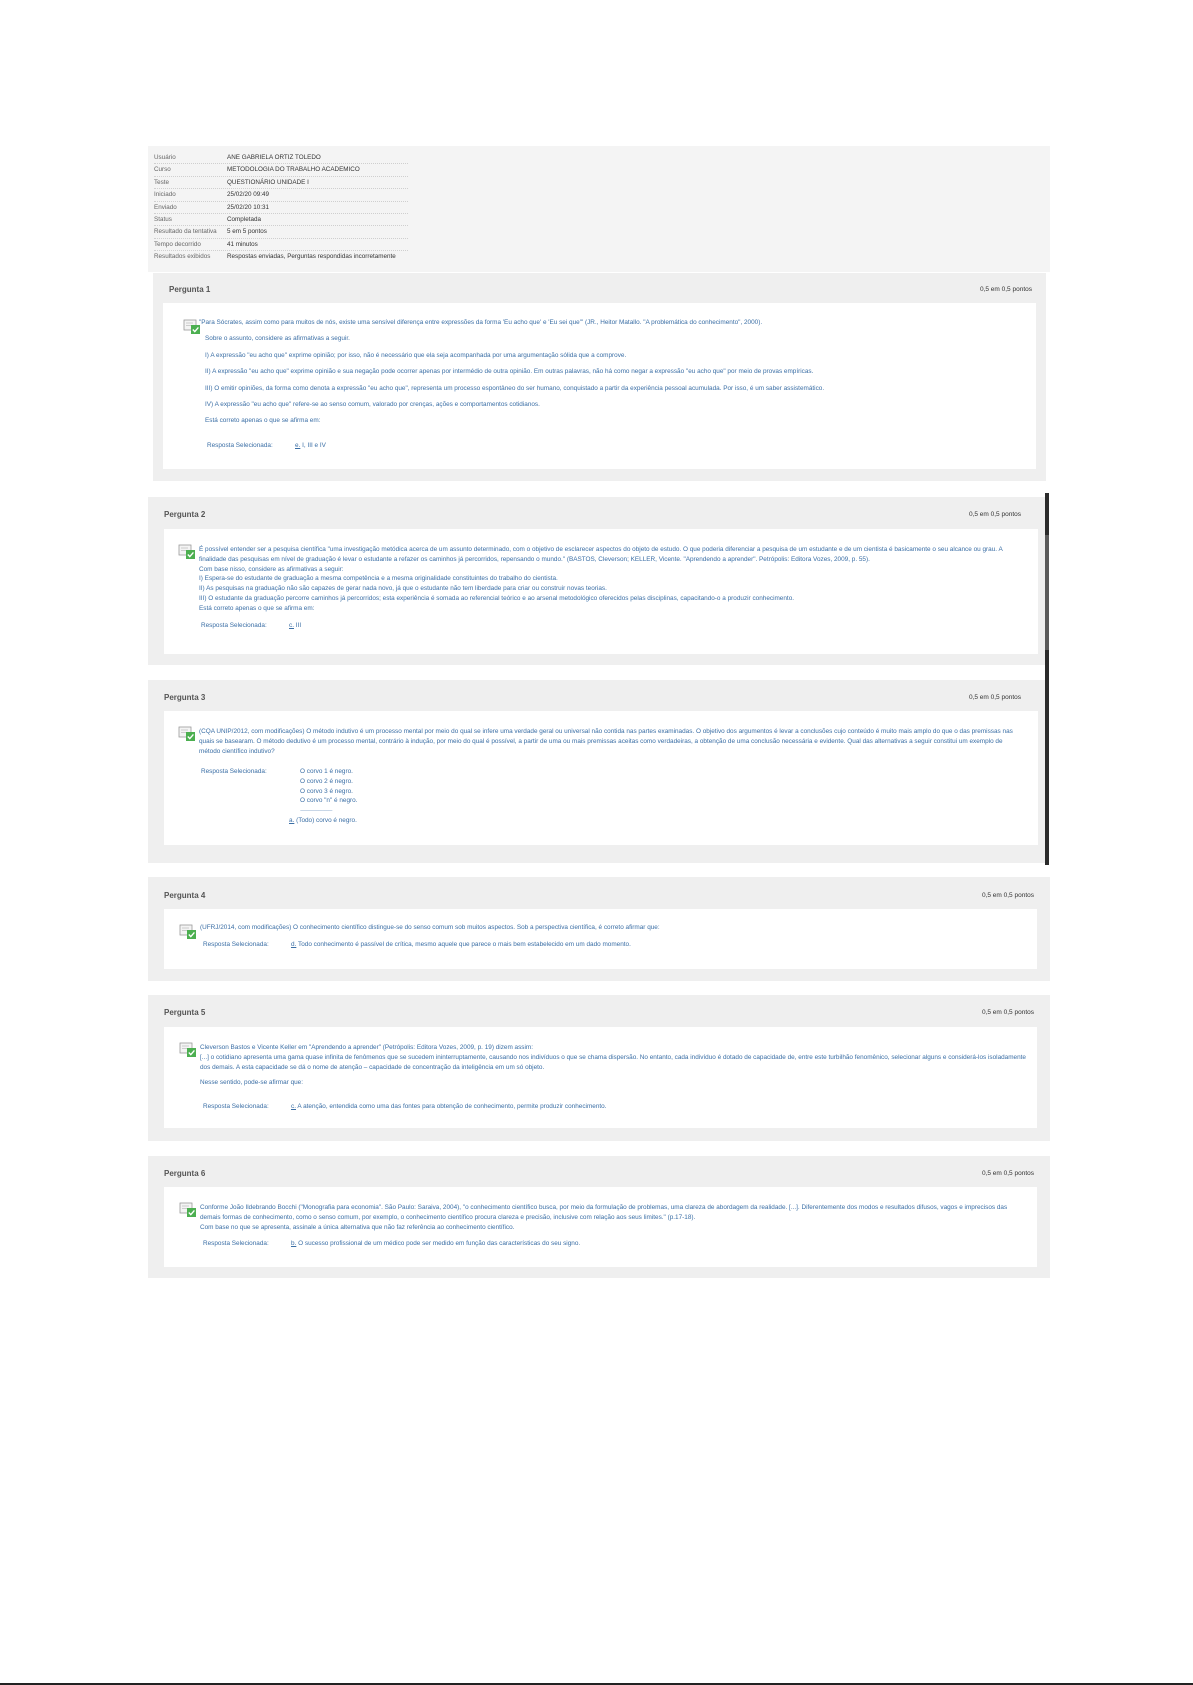 The image size is (1193, 1685). Describe the element at coordinates (242, 244) in the screenshot. I see `summary-value: 41 minutos` at that location.